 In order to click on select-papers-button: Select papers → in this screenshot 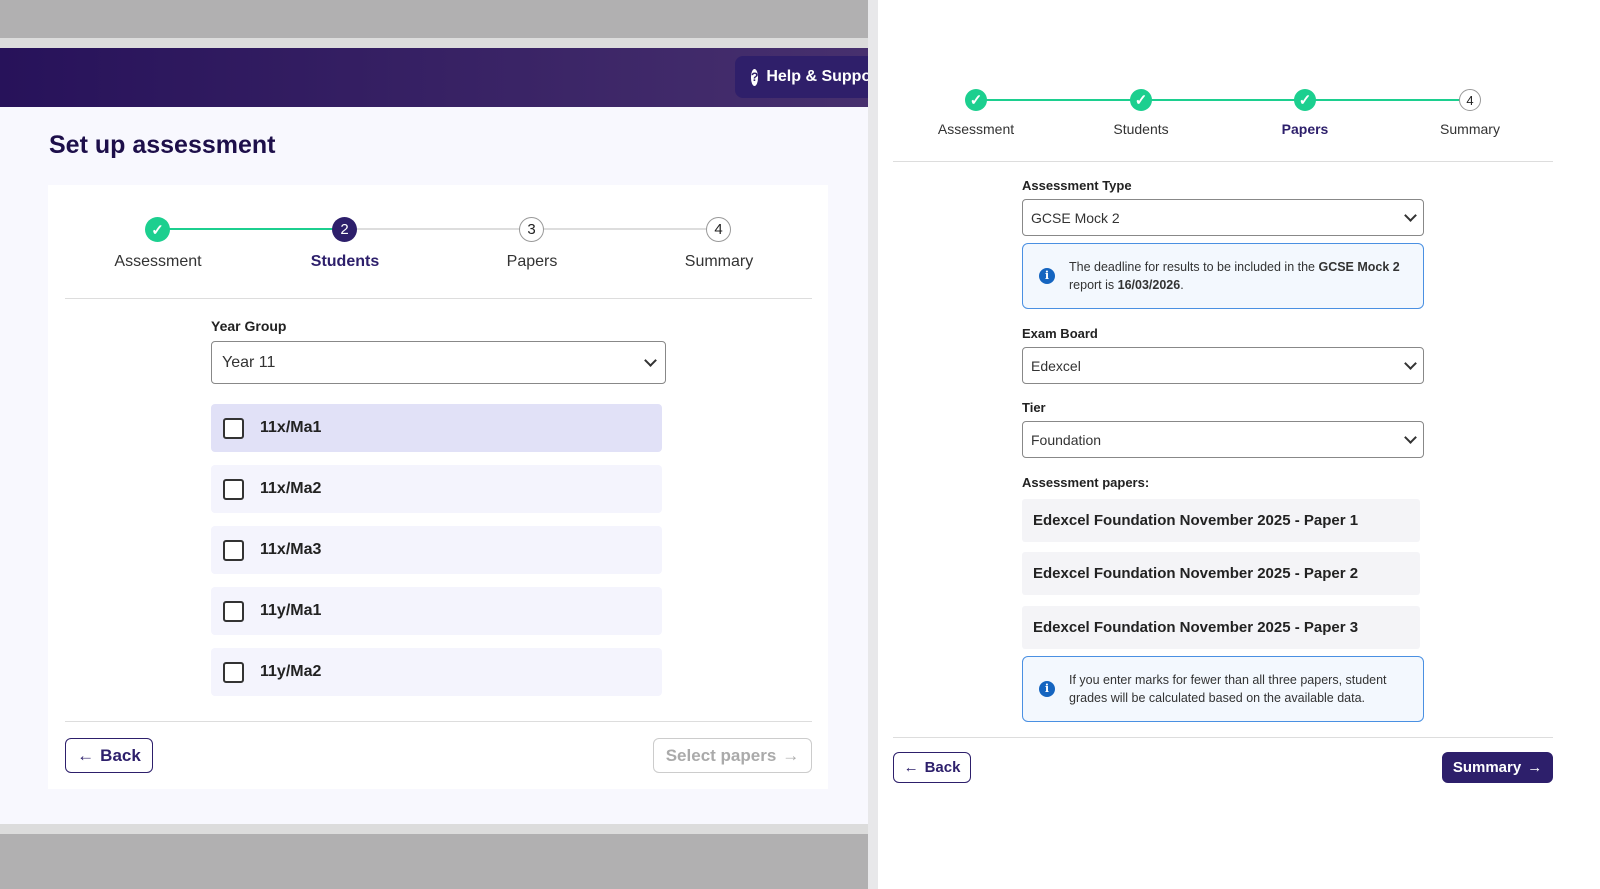, I will do `click(732, 755)`.